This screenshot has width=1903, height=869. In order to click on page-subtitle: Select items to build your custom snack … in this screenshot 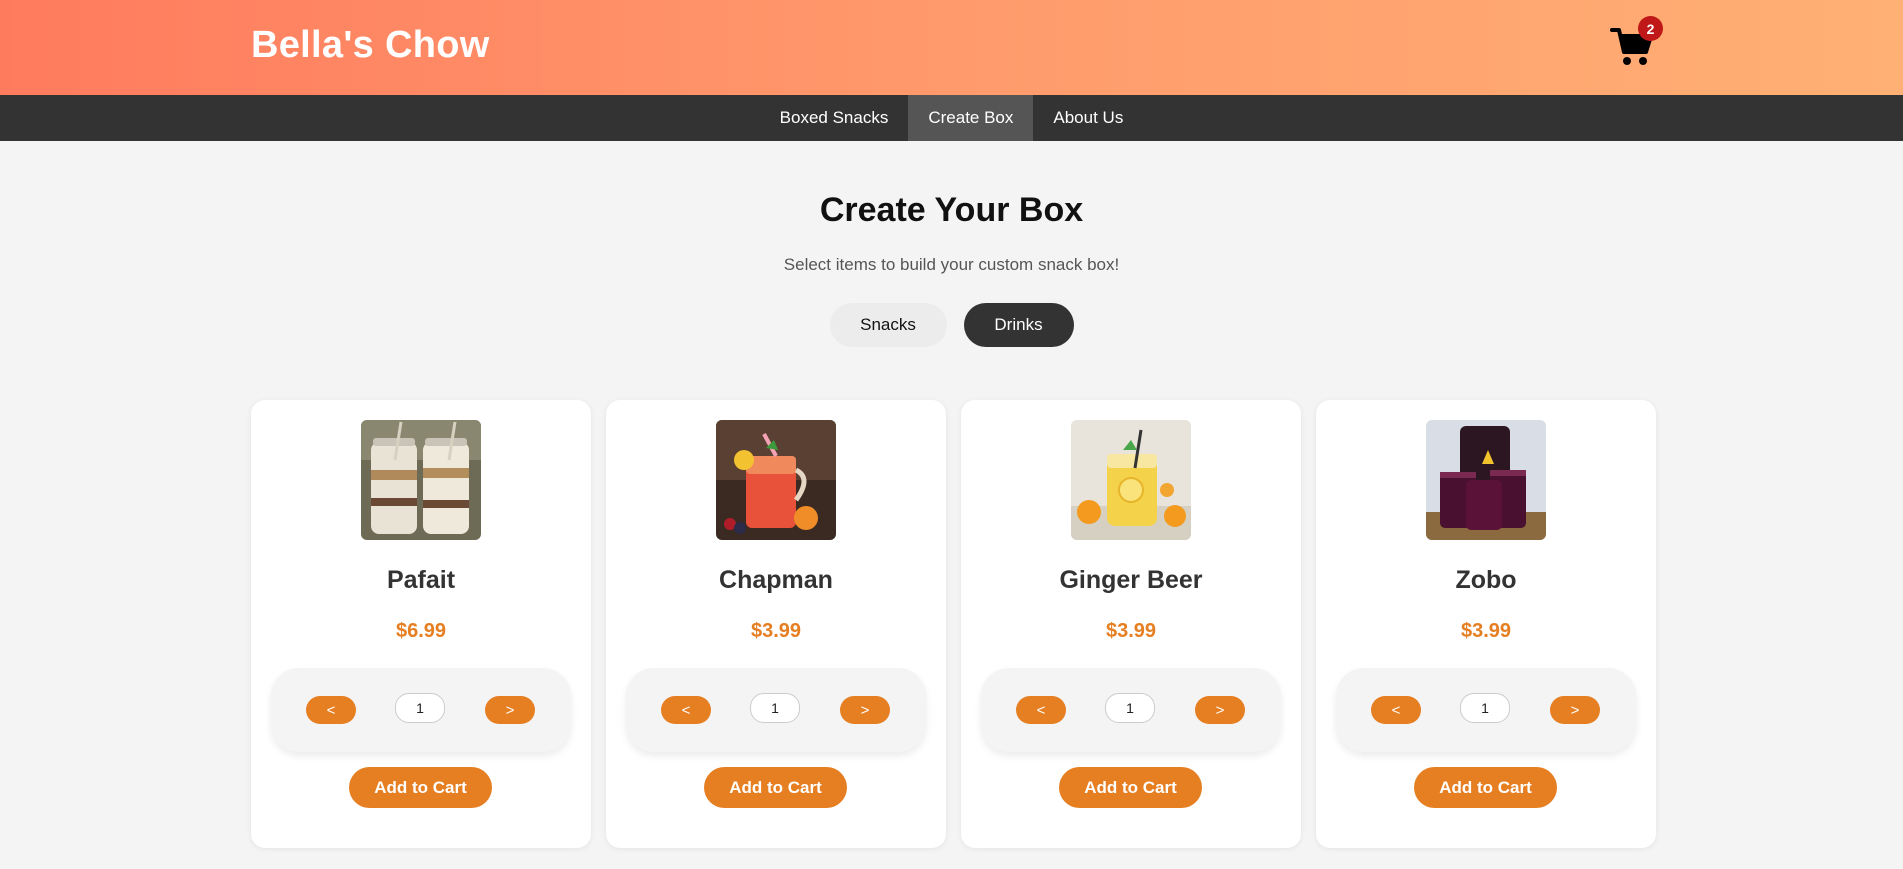, I will do `click(951, 264)`.